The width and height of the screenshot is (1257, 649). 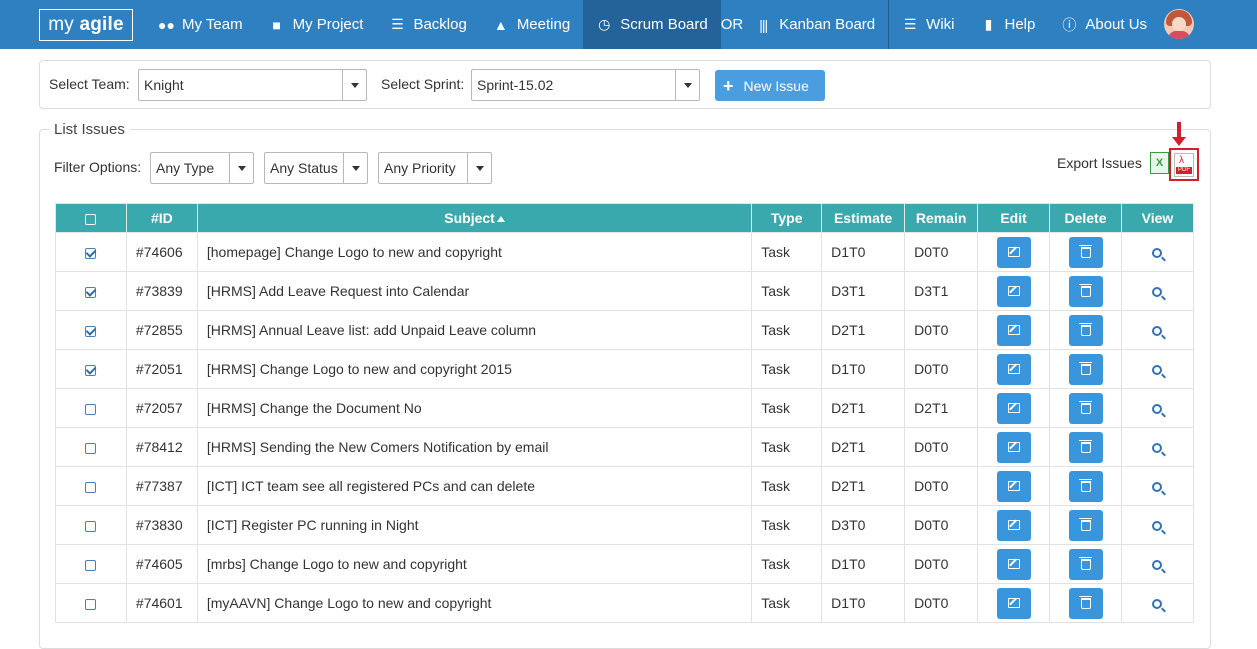 I want to click on pdf-export-button: λ PDF, so click(x=1184, y=164).